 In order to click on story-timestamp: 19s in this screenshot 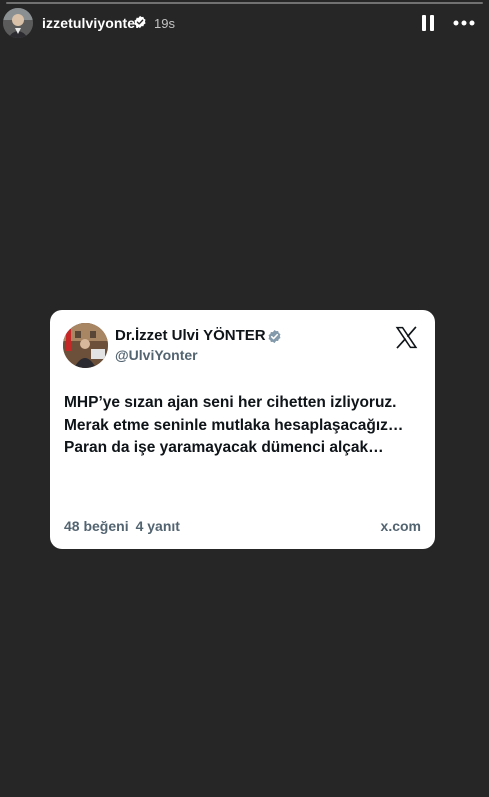, I will do `click(164, 23)`.